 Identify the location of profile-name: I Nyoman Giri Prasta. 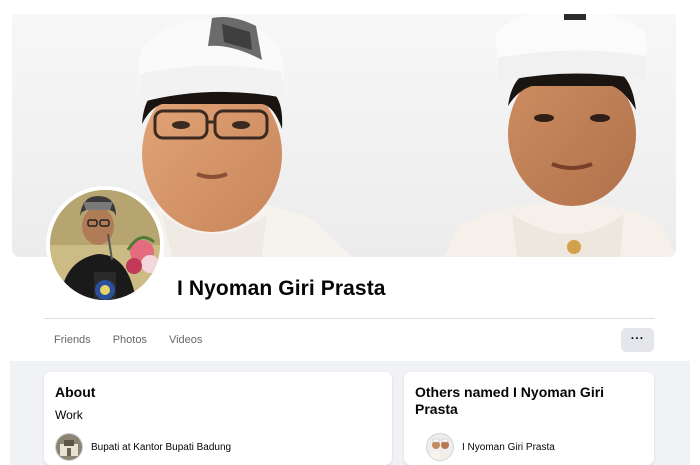
(281, 288).